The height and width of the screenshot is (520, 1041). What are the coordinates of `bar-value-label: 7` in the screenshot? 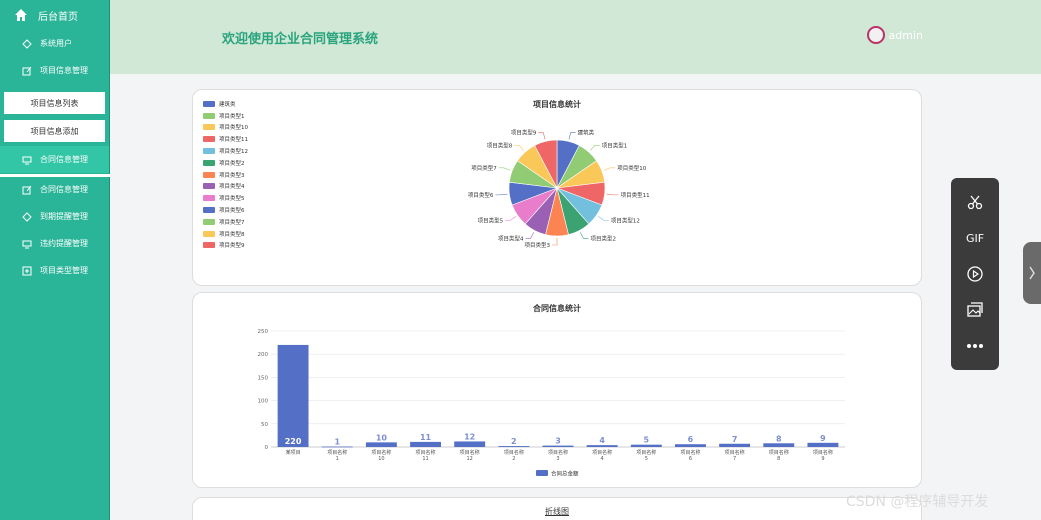 It's located at (735, 439).